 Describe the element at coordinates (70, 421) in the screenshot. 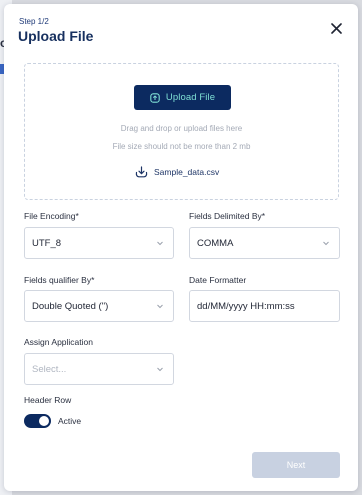

I see `header-row-toggle-state: Active` at that location.